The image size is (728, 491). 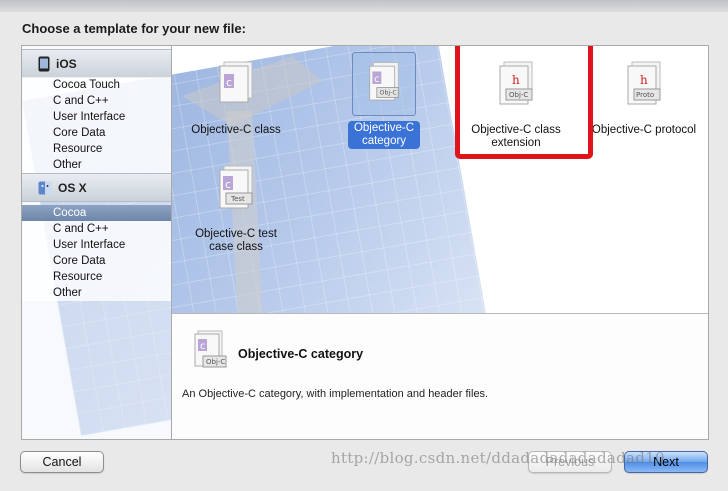 I want to click on sidebar-item-osx-core-data: Core Data, so click(x=96, y=261).